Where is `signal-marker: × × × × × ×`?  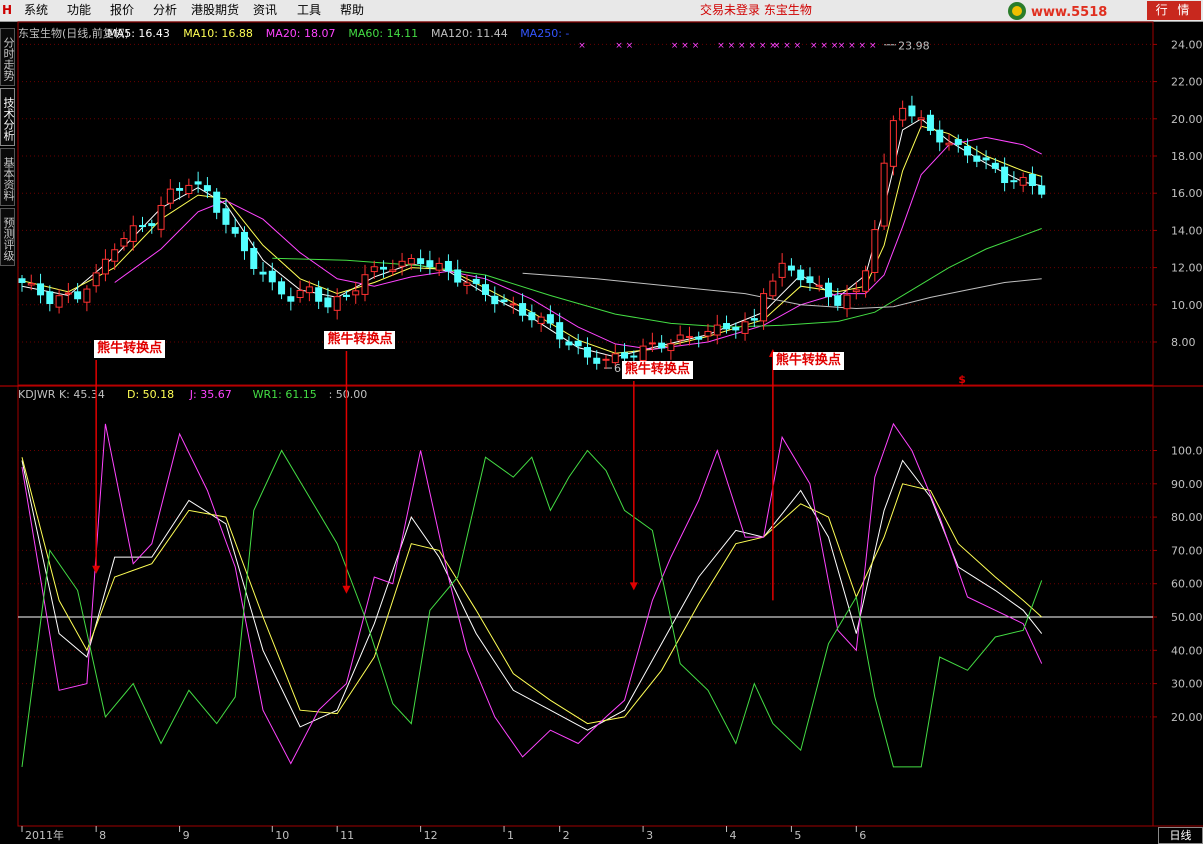 signal-marker: × × × × × × is located at coordinates (747, 46).